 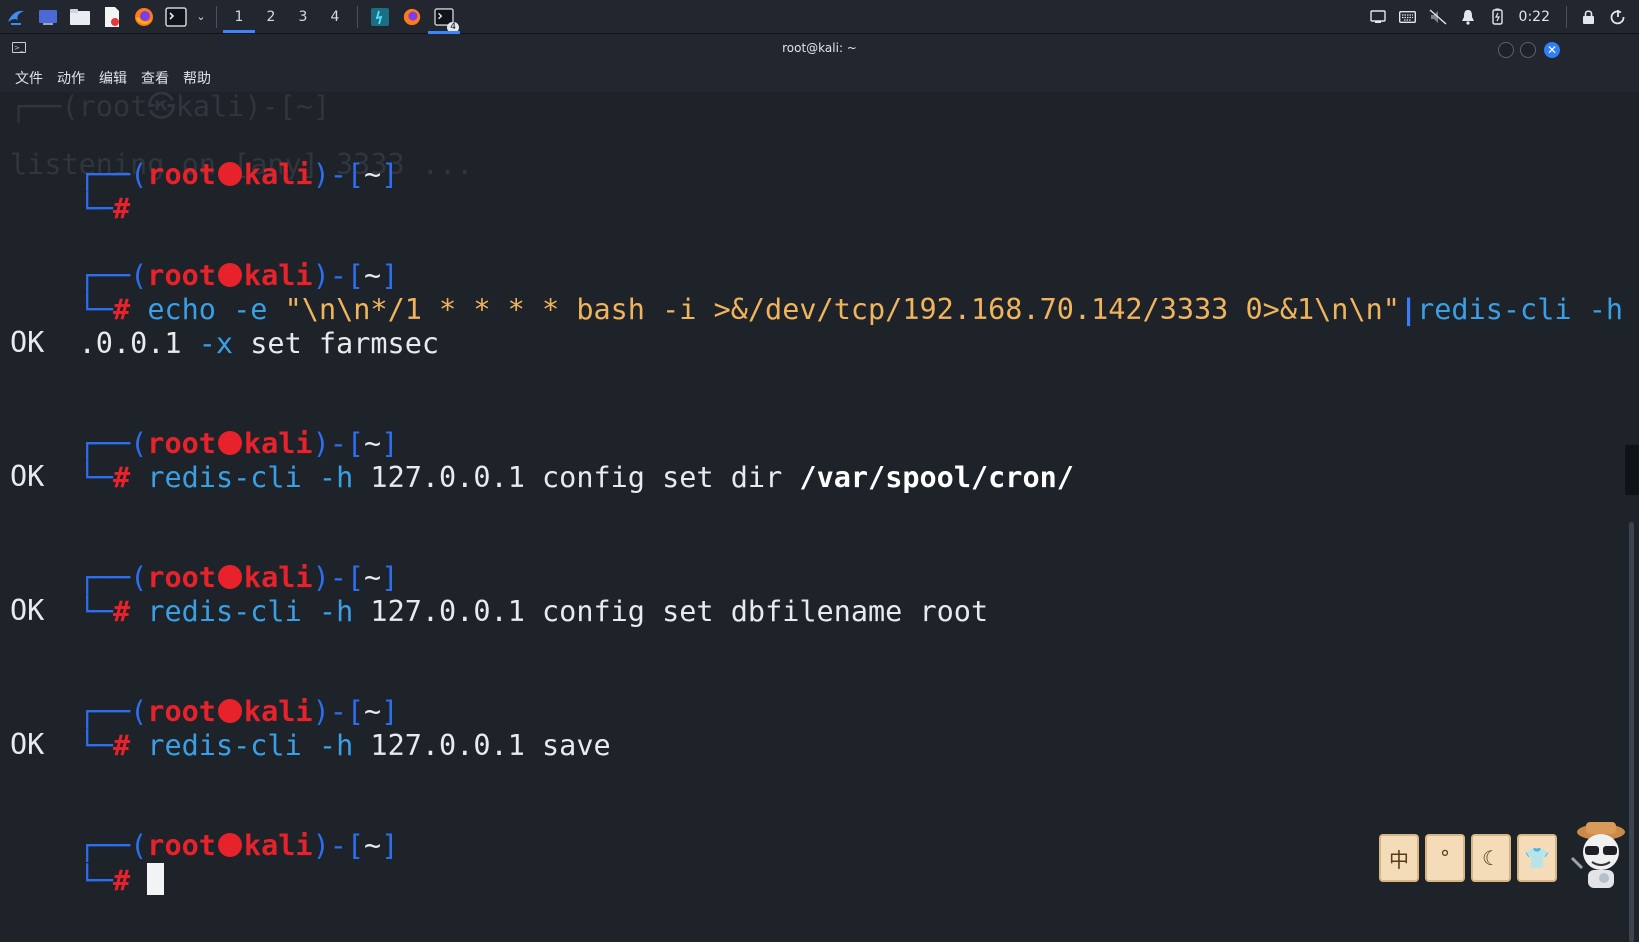 I want to click on ime-moon-sticker: ☾, so click(x=1491, y=858).